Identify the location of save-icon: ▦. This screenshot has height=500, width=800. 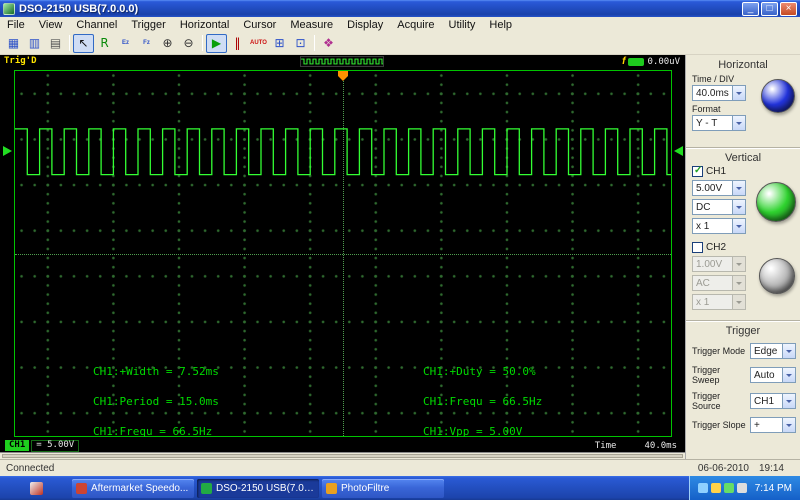
(13, 43).